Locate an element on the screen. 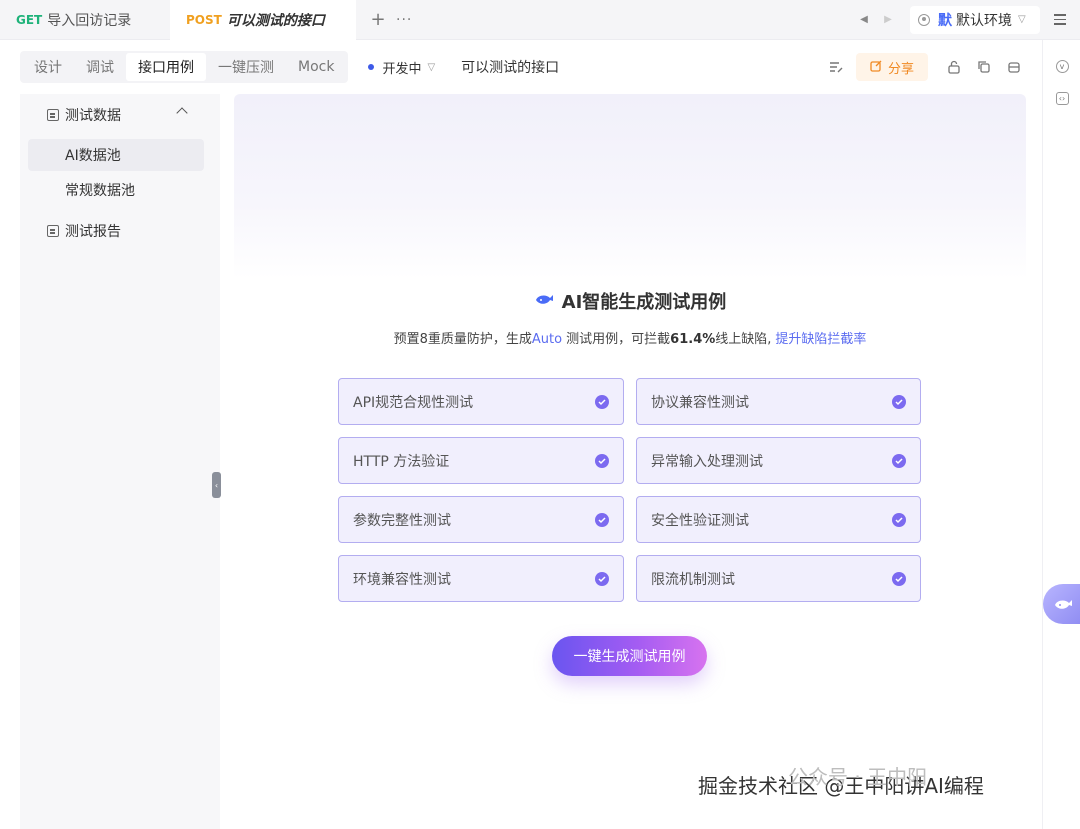 Image resolution: width=1080 pixels, height=829 pixels. more-tabs-icon: ··· is located at coordinates (404, 20).